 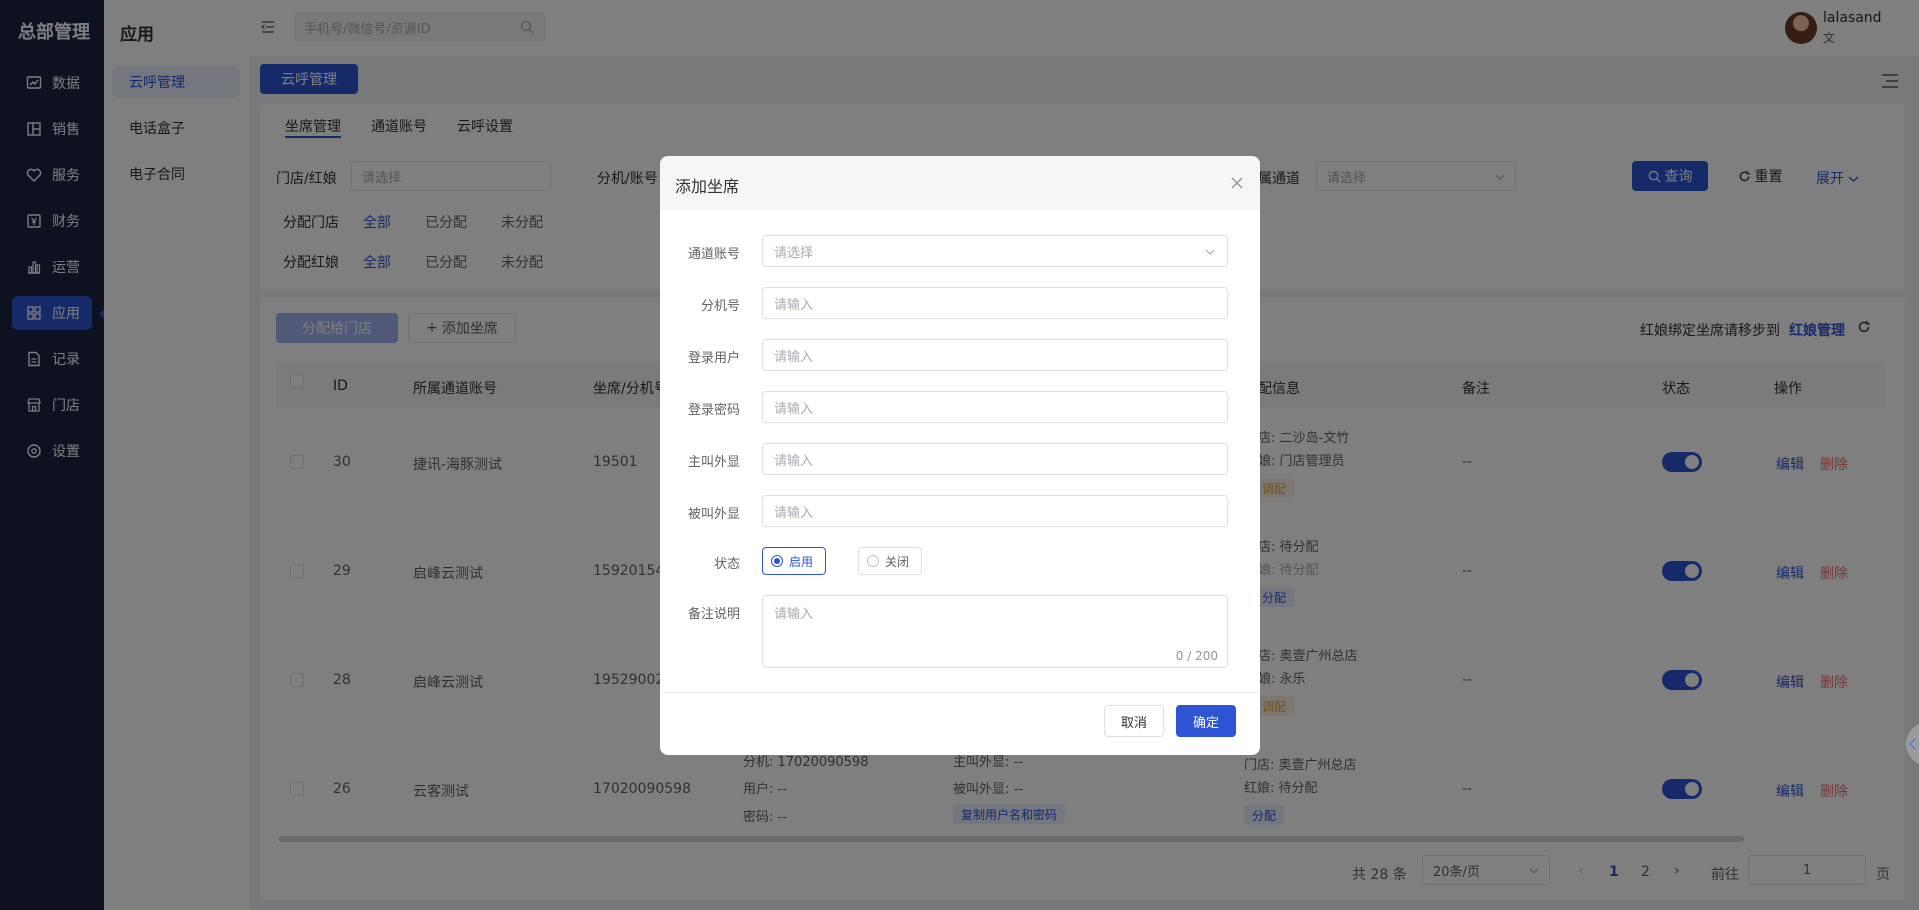 I want to click on caller-display-placeholder: 请输入, so click(x=794, y=461).